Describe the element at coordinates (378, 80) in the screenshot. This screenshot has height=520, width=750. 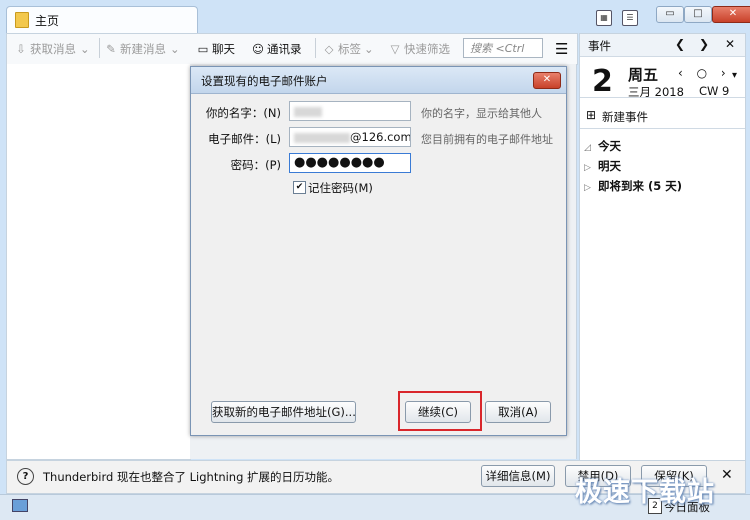
I see `dialog-titlebar: 设置现有的电子邮件账户 ✕` at that location.